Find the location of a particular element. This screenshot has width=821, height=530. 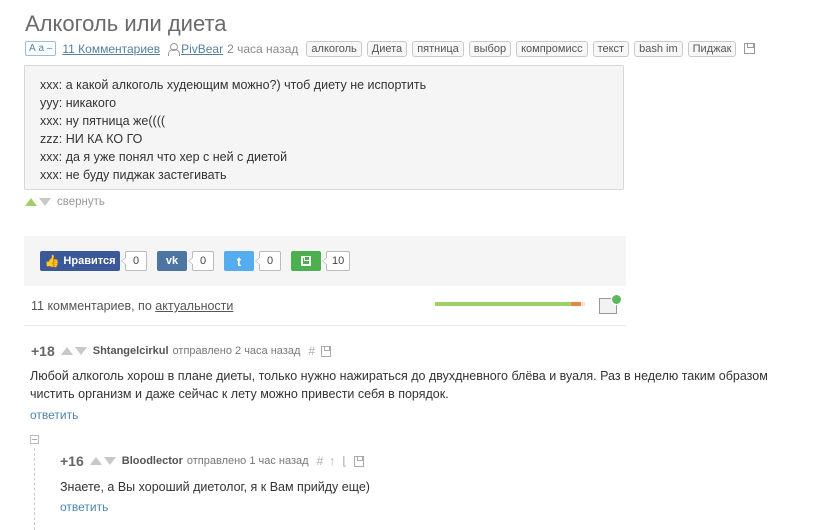

divider is located at coordinates (325, 325).